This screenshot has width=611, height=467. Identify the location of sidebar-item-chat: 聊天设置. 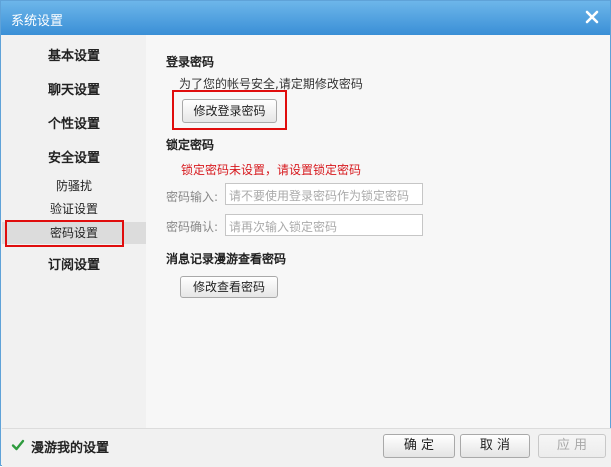
(74, 88).